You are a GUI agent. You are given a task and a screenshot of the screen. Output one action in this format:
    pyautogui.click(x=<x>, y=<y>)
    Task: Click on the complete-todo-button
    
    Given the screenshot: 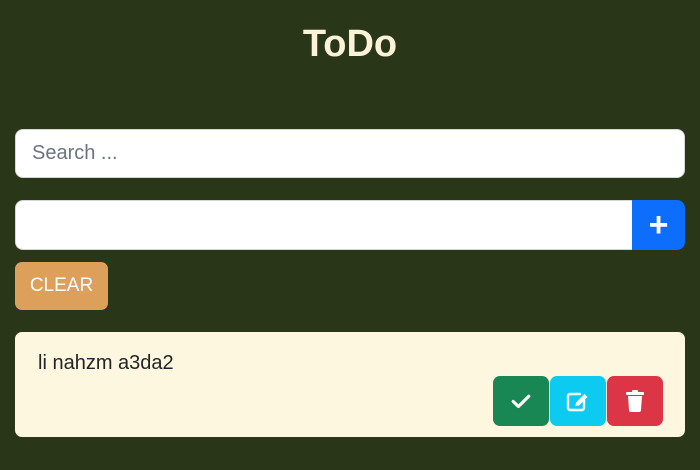 What is the action you would take?
    pyautogui.click(x=521, y=401)
    